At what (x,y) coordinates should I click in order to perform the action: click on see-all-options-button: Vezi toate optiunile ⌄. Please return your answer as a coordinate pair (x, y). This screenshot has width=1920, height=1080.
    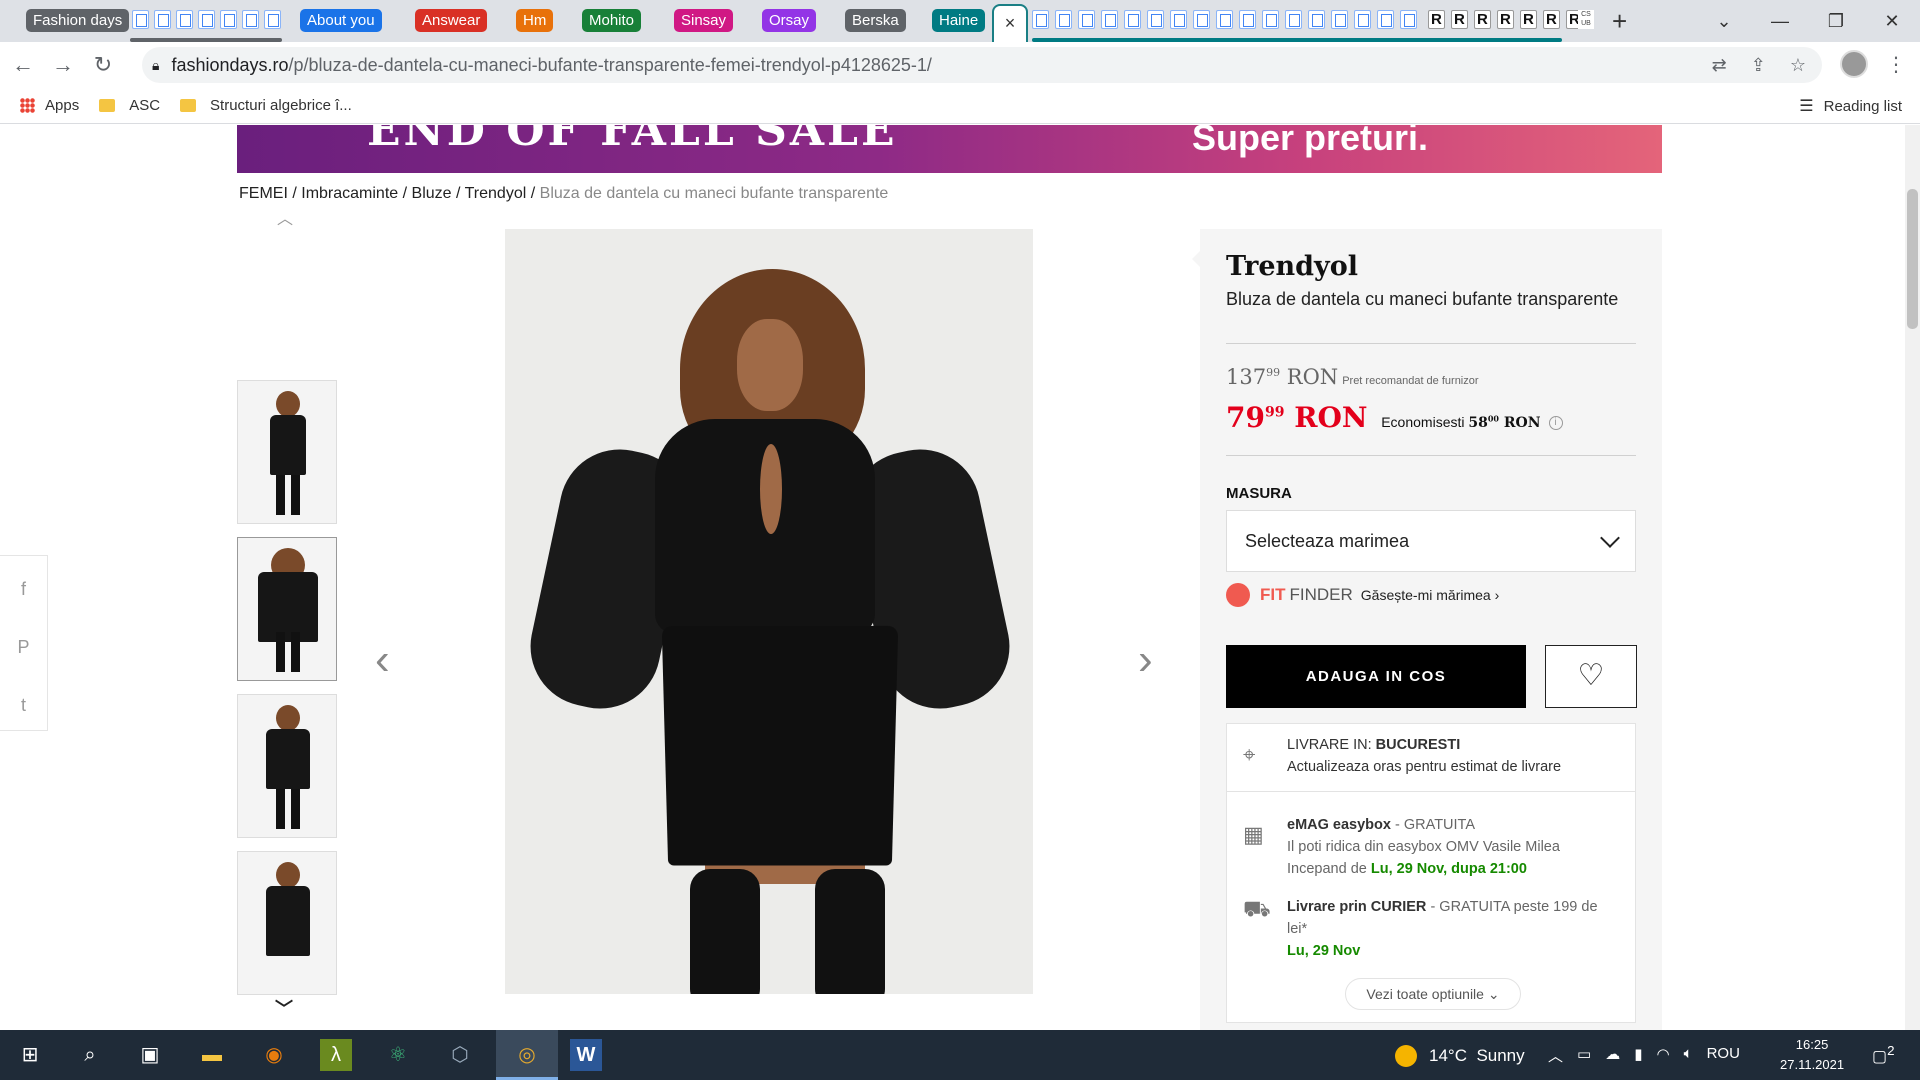
    Looking at the image, I should click on (1433, 994).